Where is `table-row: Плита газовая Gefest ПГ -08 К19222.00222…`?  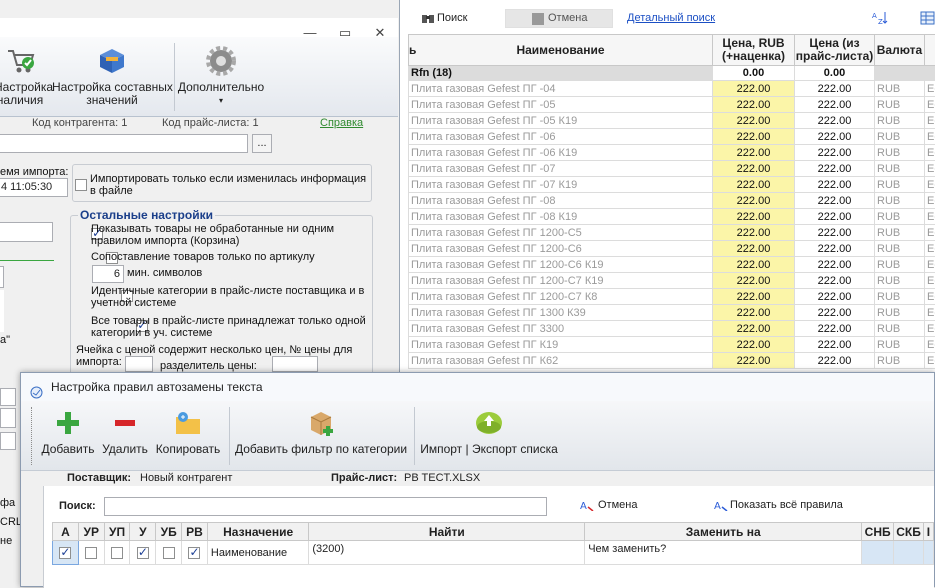
table-row: Плита газовая Gefest ПГ -08 К19222.00222… is located at coordinates (672, 217).